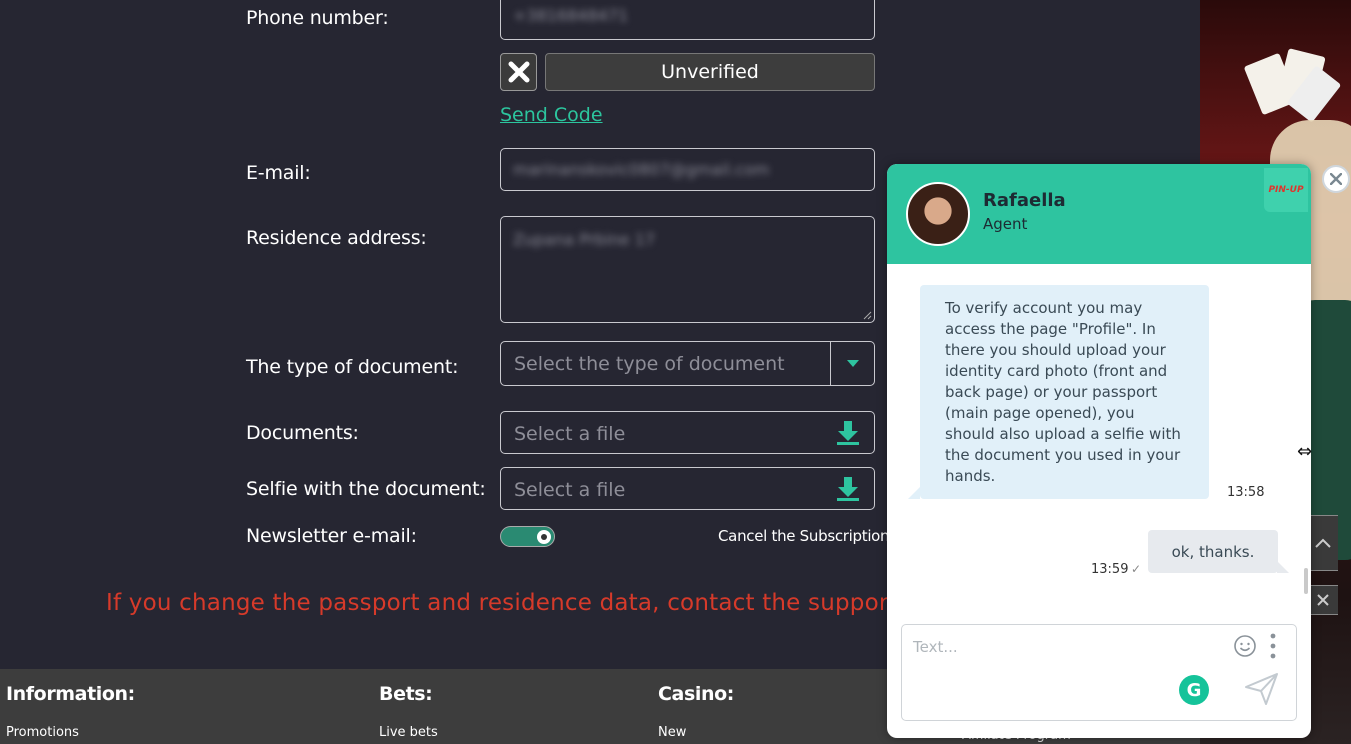 The image size is (1351, 744). I want to click on unverified-status-icon-button, so click(518, 72).